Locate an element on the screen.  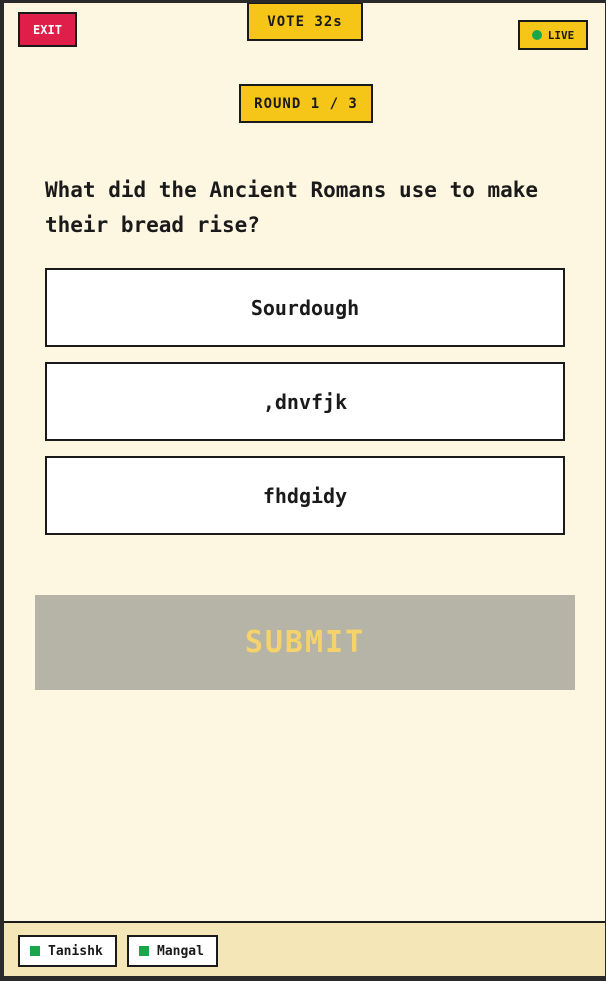
live-indicator-icon is located at coordinates (536, 35).